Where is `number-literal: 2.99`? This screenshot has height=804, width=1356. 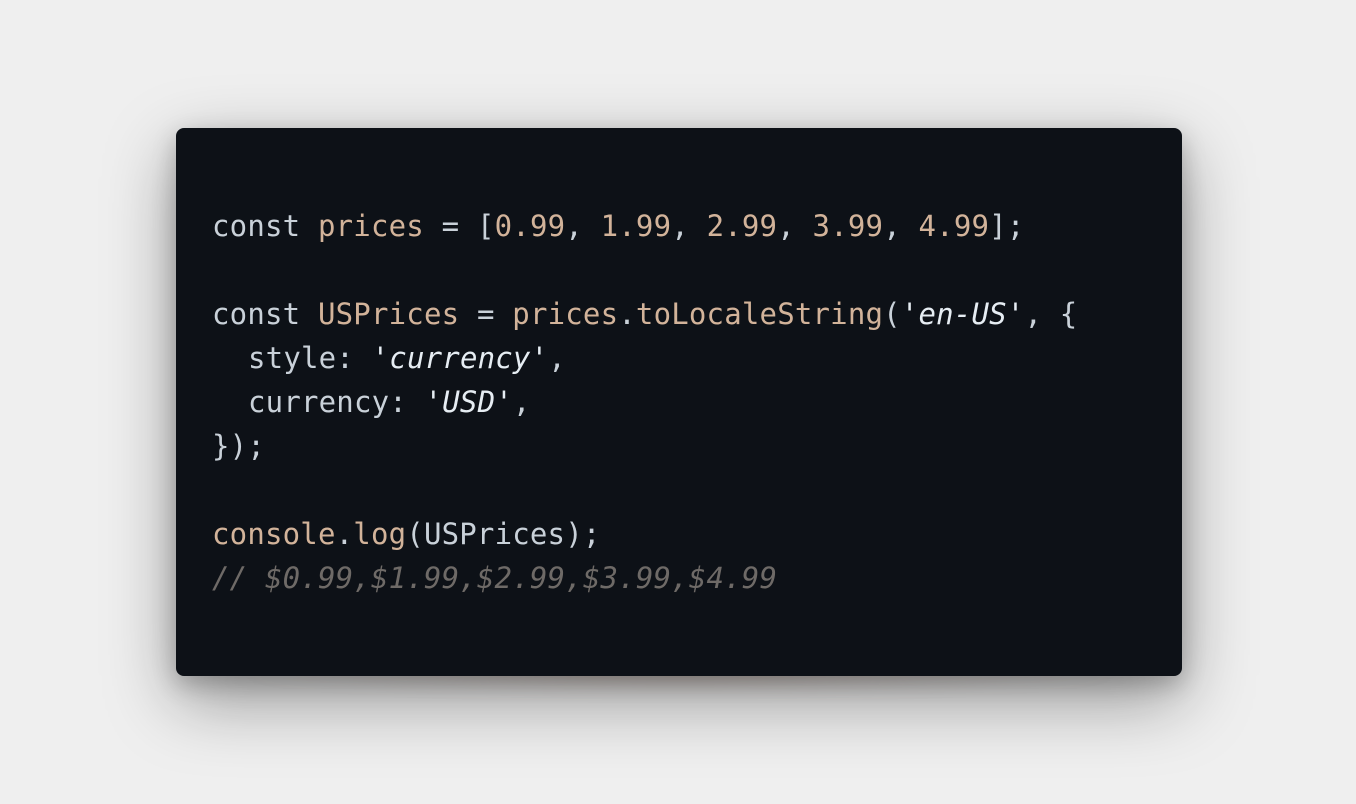 number-literal: 2.99 is located at coordinates (742, 226).